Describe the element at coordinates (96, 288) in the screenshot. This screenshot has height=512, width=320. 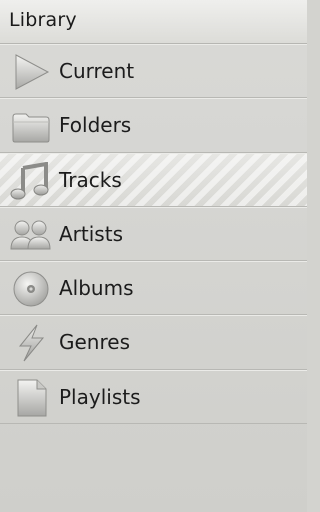
I see `menu-item-label: Albums` at that location.